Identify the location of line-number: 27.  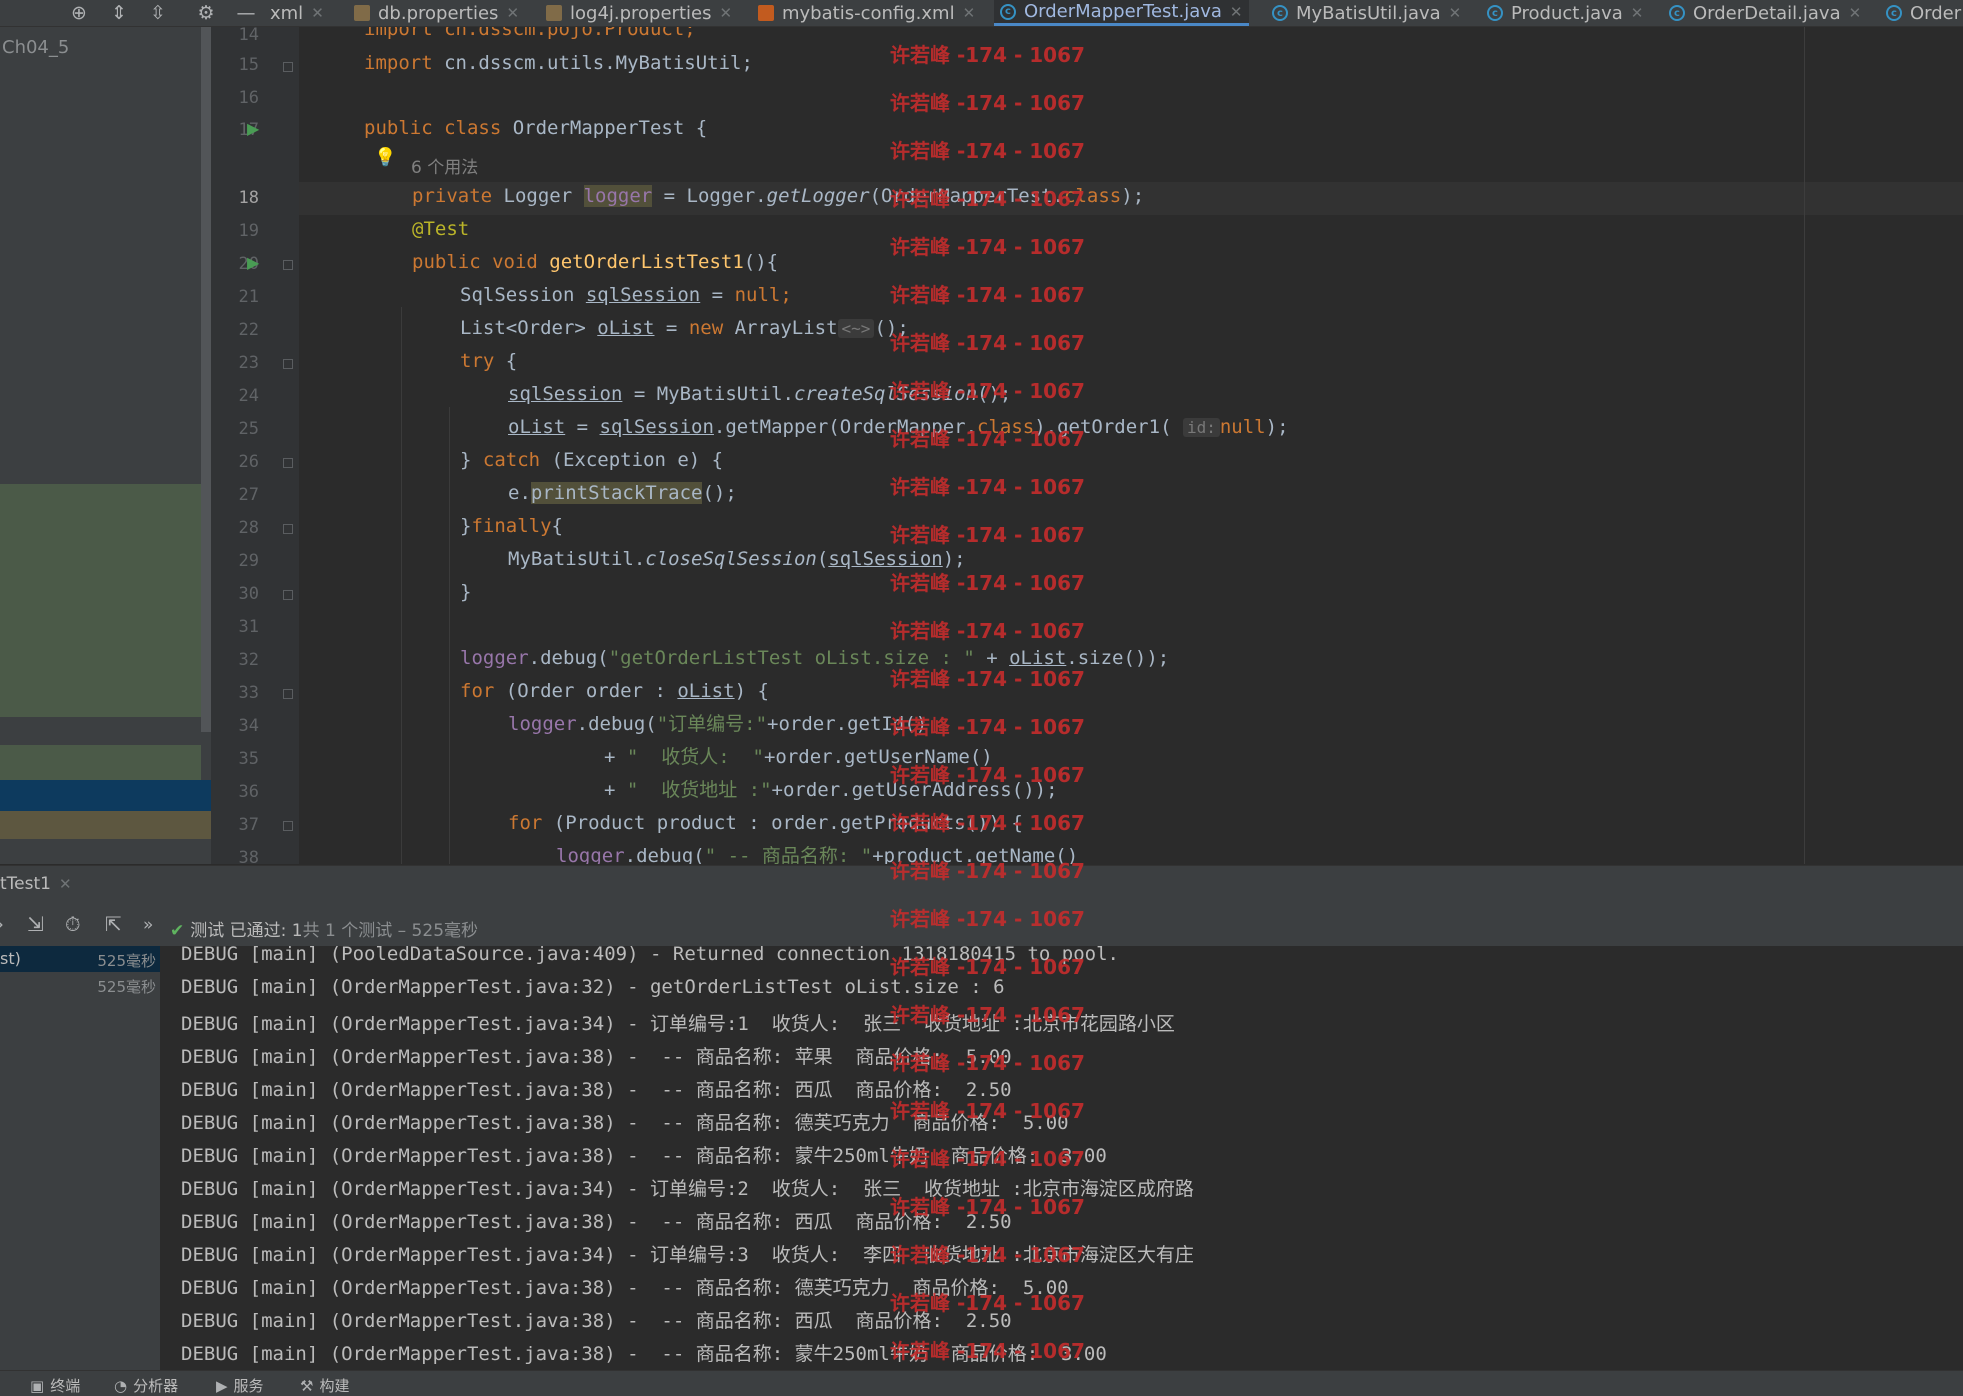
(248, 495).